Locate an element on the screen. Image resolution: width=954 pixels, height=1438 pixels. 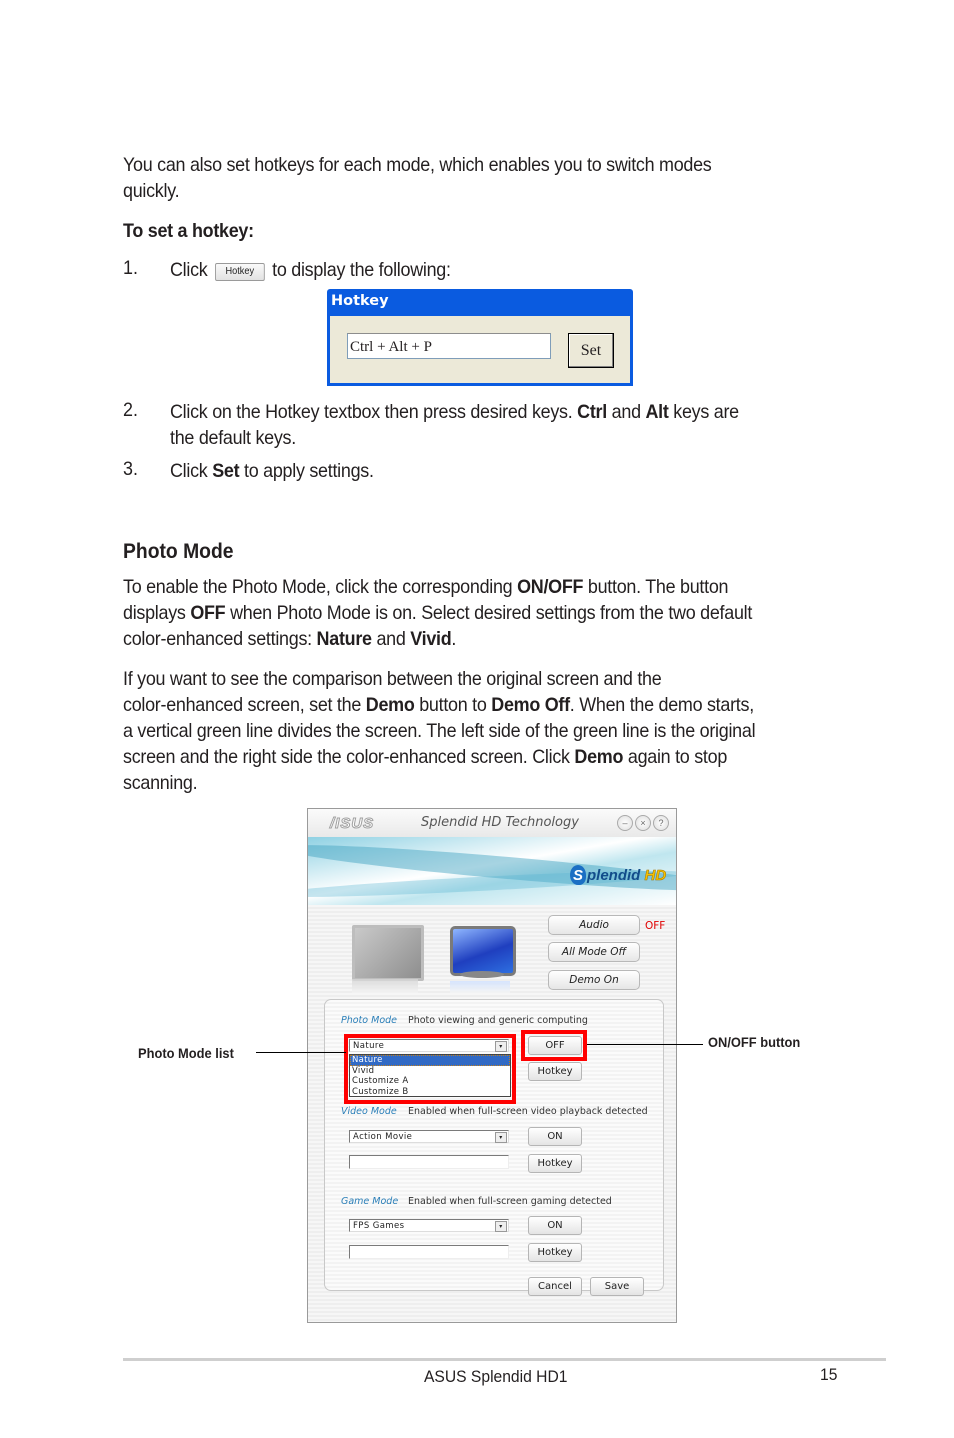
help-icon: ? is located at coordinates (661, 823).